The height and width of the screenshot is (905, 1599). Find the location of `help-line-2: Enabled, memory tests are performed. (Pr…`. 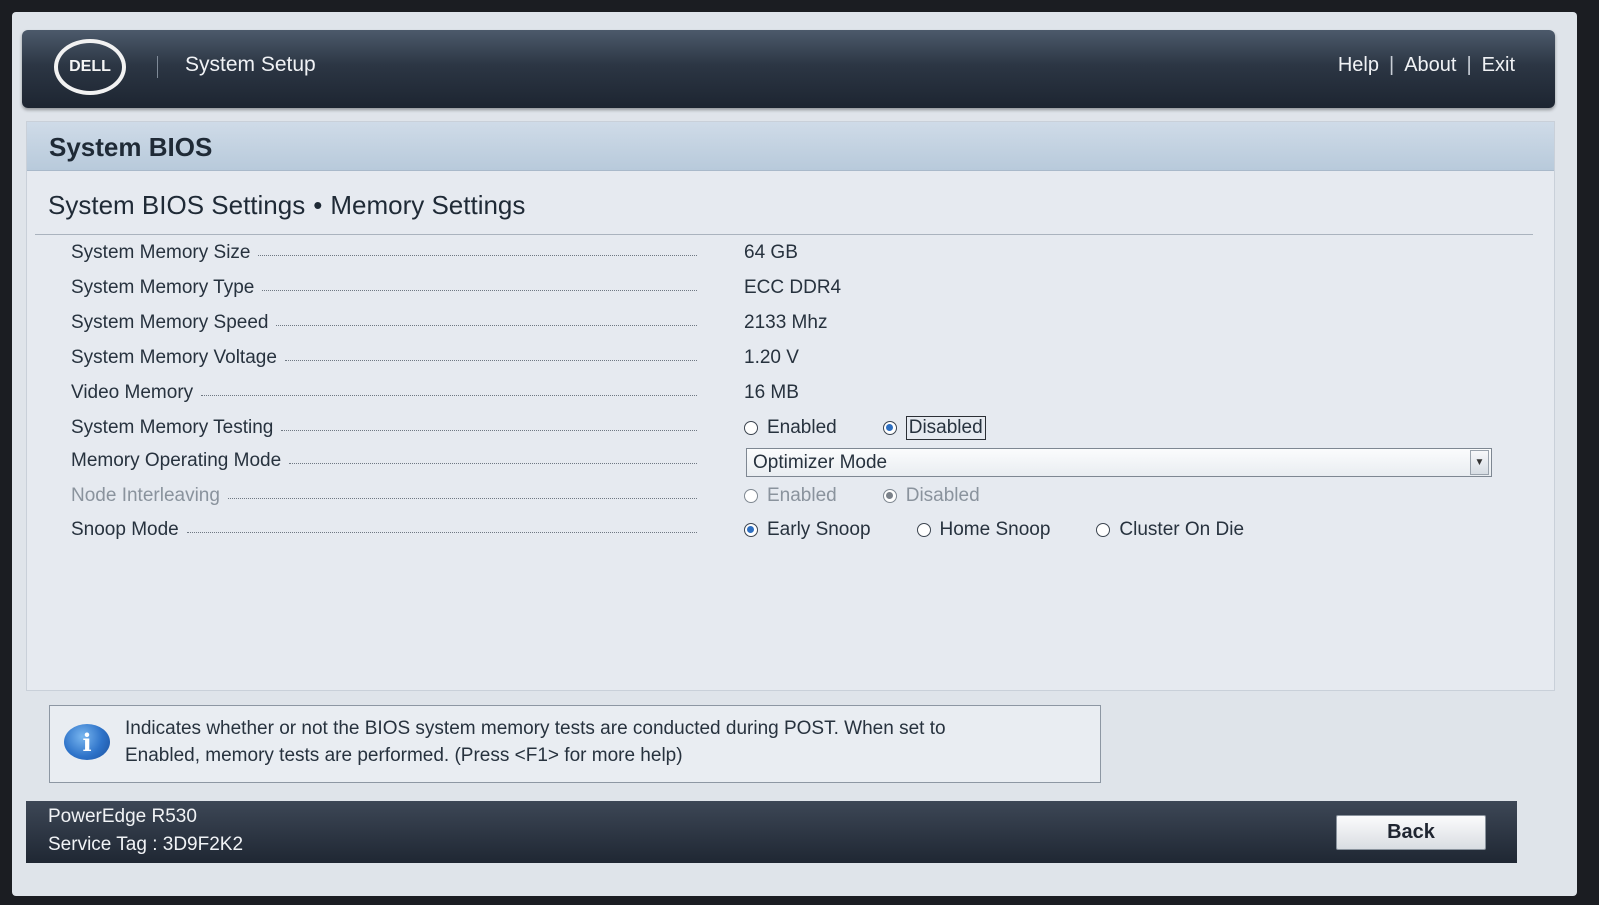

help-line-2: Enabled, memory tests are performed. (Pr… is located at coordinates (404, 755).